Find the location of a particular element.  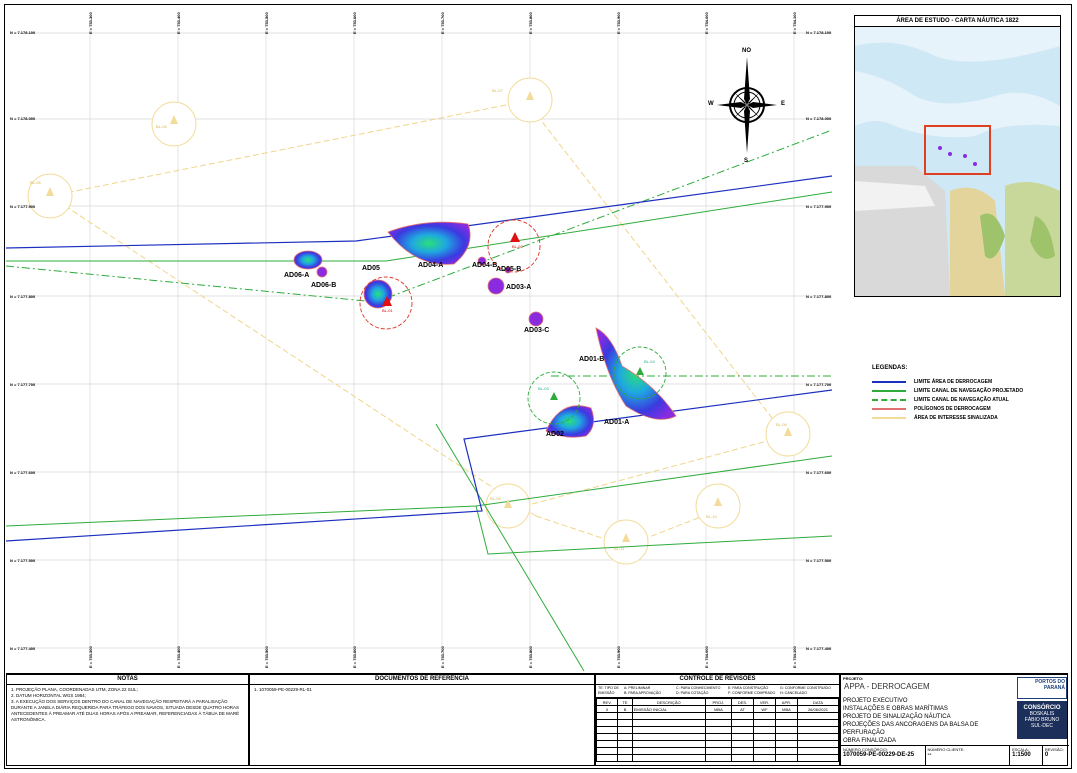

inset-title: ÁREA DE ESTUDO - CARTA NÁUTICA 1822 is located at coordinates (957, 21).